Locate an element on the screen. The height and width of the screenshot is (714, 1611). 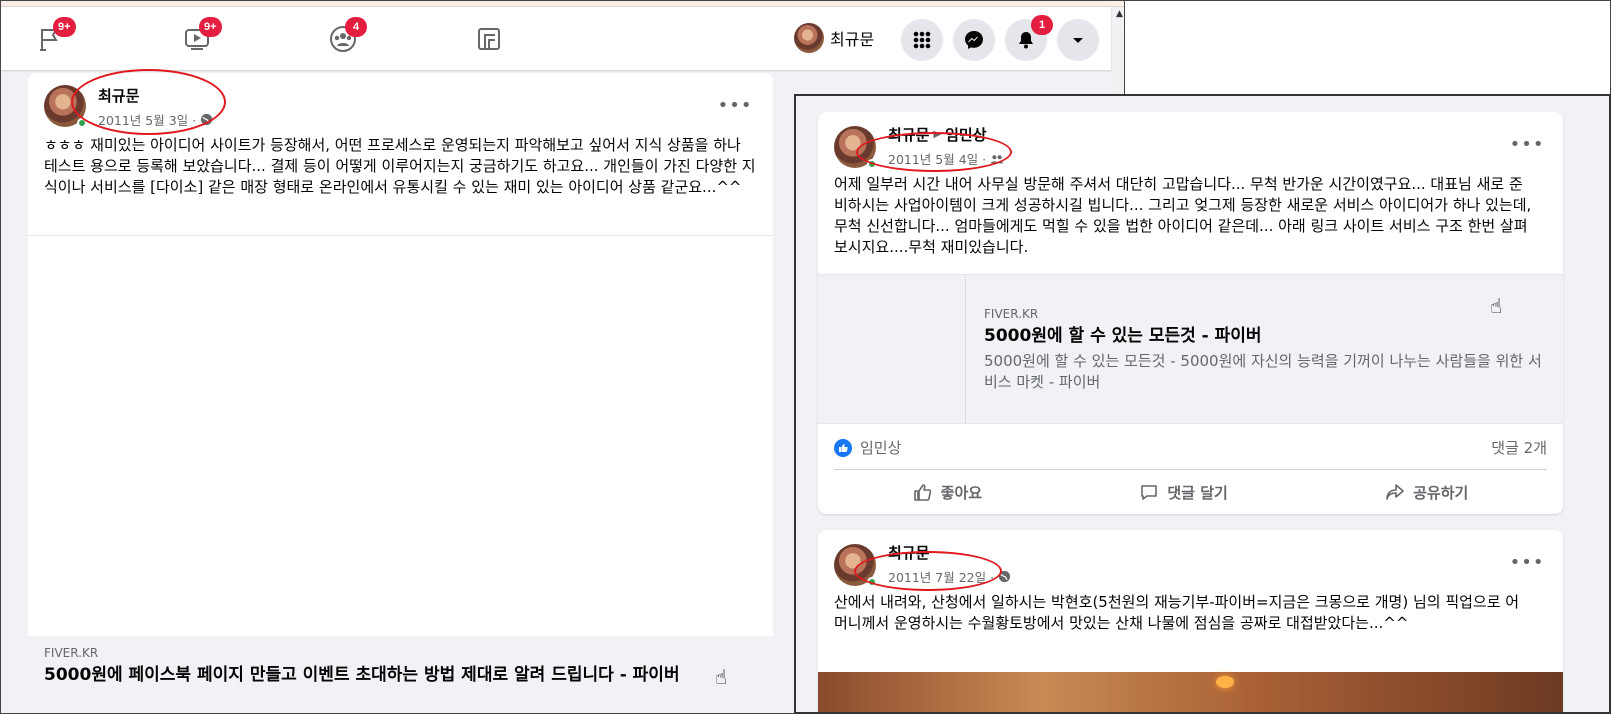
action-row: 좋아요 댓글 달기 공유하기 is located at coordinates (1190, 492).